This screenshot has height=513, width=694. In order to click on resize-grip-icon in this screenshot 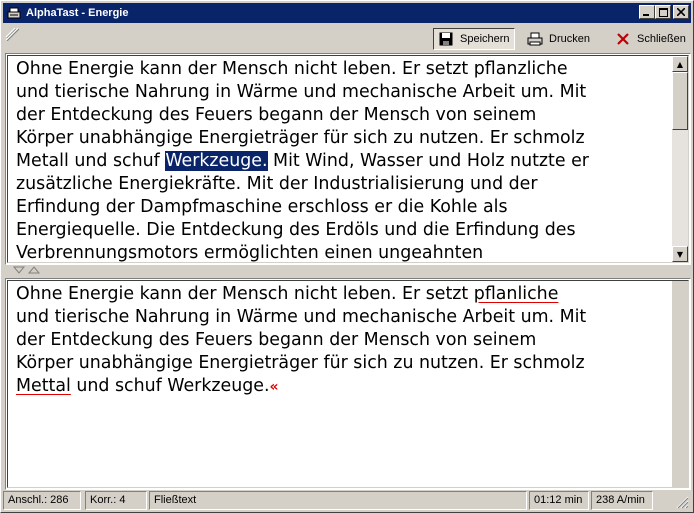, I will do `click(682, 502)`.